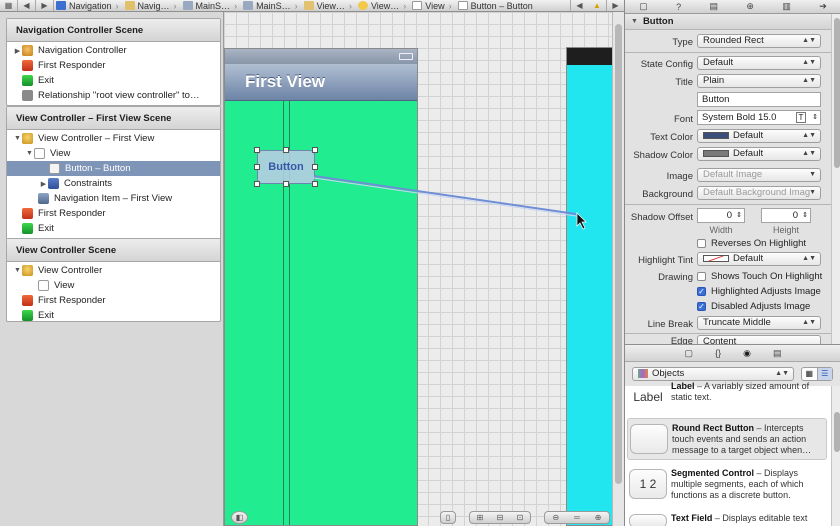 The image size is (840, 526). Describe the element at coordinates (777, 353) in the screenshot. I see `media-library-icon: ▤` at that location.